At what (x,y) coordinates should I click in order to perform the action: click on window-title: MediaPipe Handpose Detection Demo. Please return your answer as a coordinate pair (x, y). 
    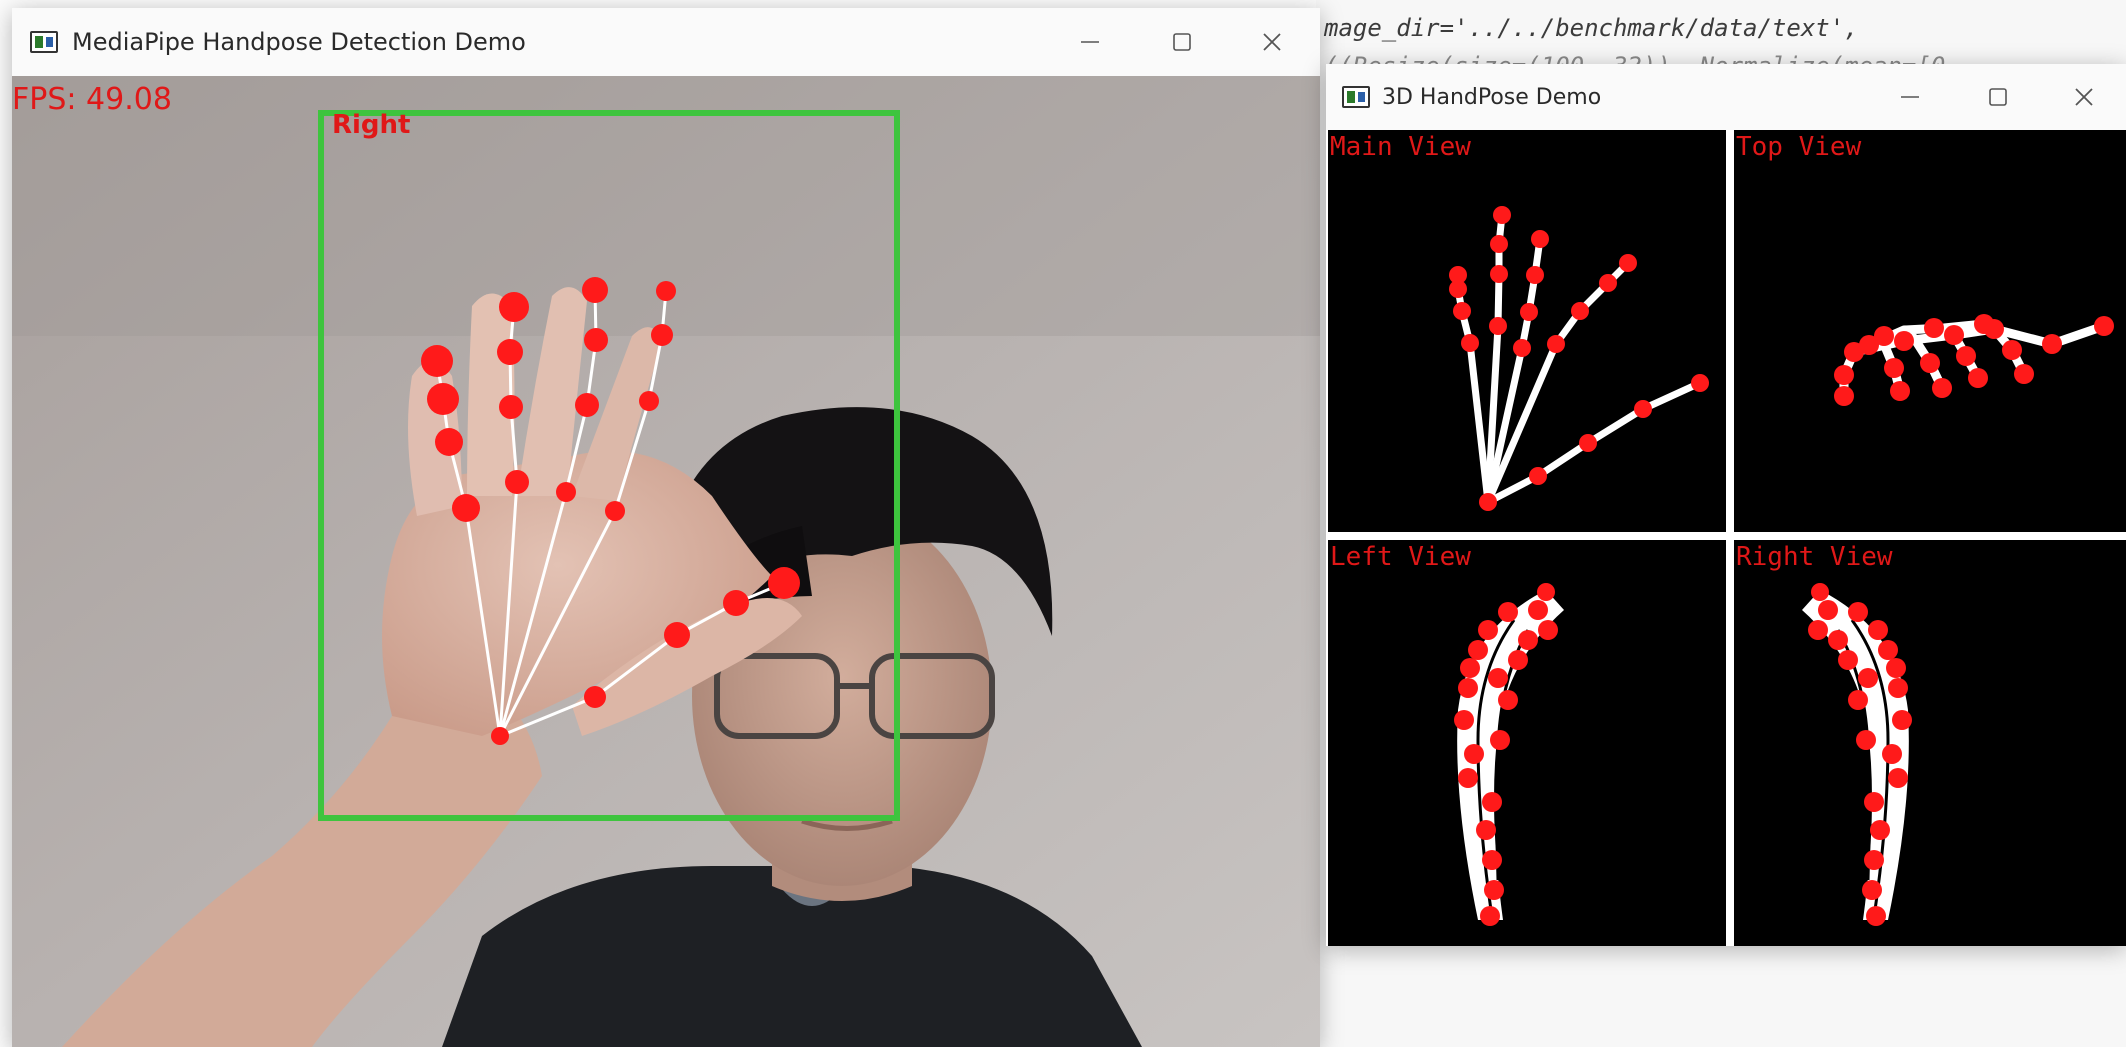
    Looking at the image, I should click on (299, 42).